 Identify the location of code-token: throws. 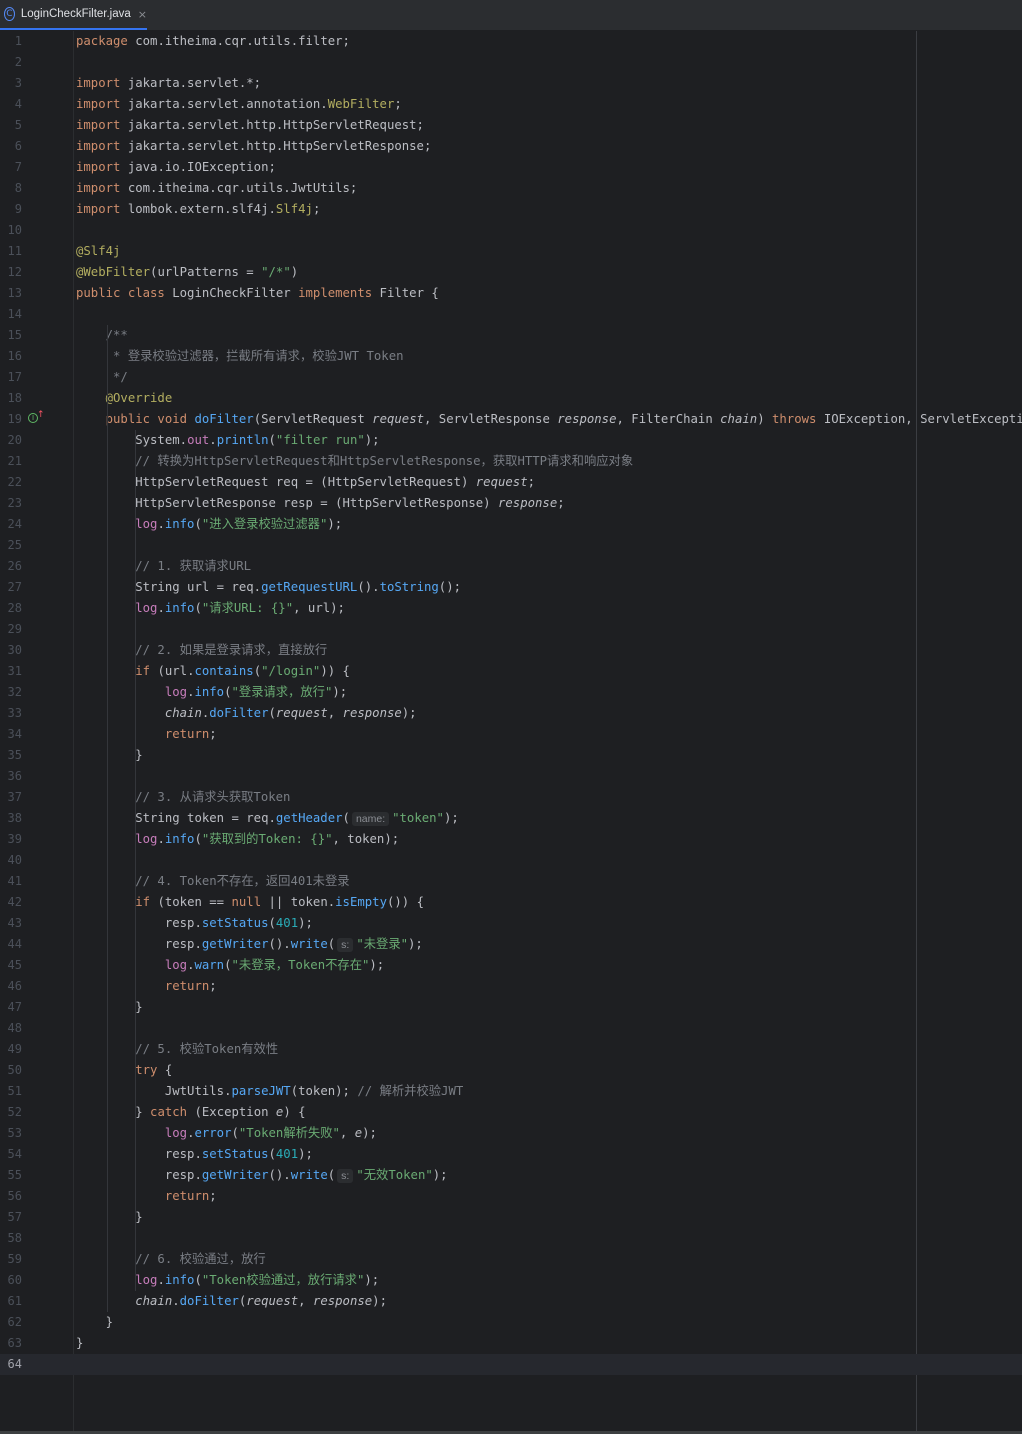
(794, 419).